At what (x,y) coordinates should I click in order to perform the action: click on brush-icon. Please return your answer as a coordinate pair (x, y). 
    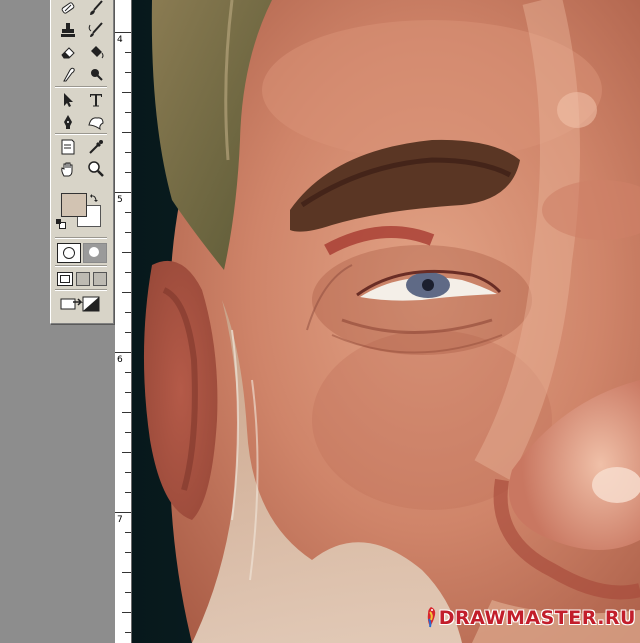
    Looking at the image, I should click on (96, 9).